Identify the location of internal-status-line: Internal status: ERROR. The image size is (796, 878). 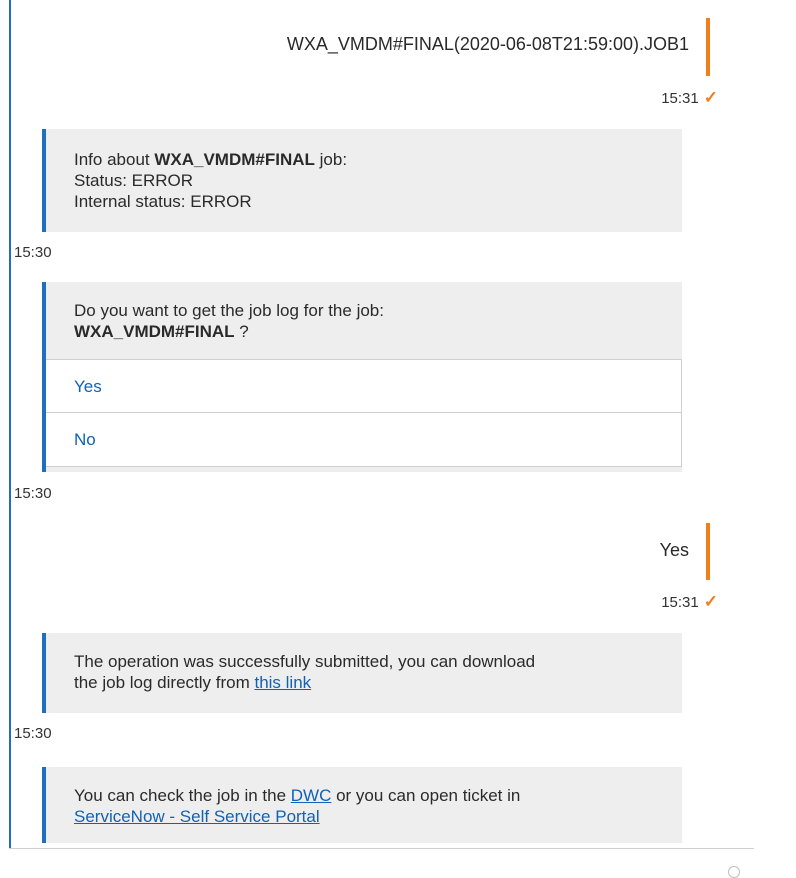
(163, 201).